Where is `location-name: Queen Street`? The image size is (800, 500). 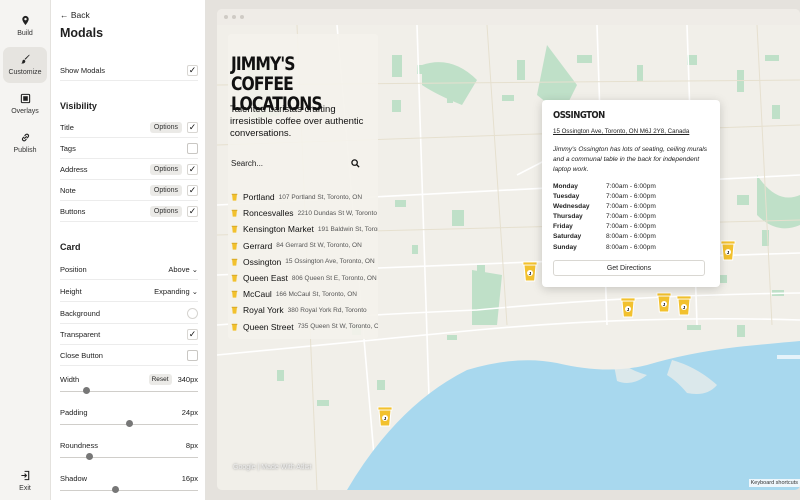
location-name: Queen Street is located at coordinates (268, 326).